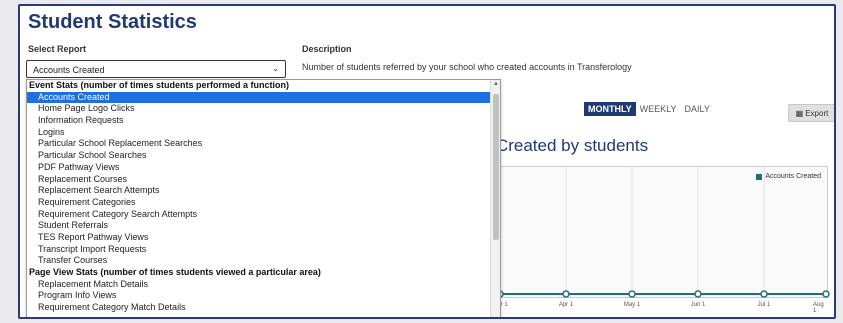 The image size is (843, 323). What do you see at coordinates (258, 144) in the screenshot?
I see `report-option: Particular School Replacement Searches` at bounding box center [258, 144].